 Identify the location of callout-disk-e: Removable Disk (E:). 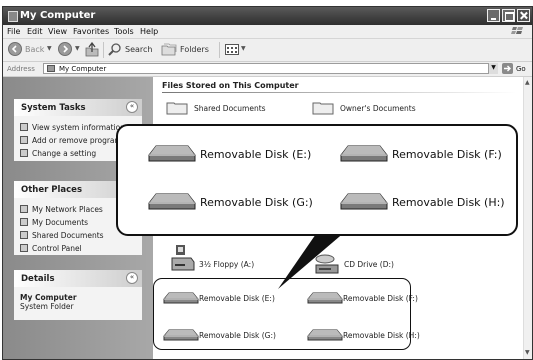
(229, 155).